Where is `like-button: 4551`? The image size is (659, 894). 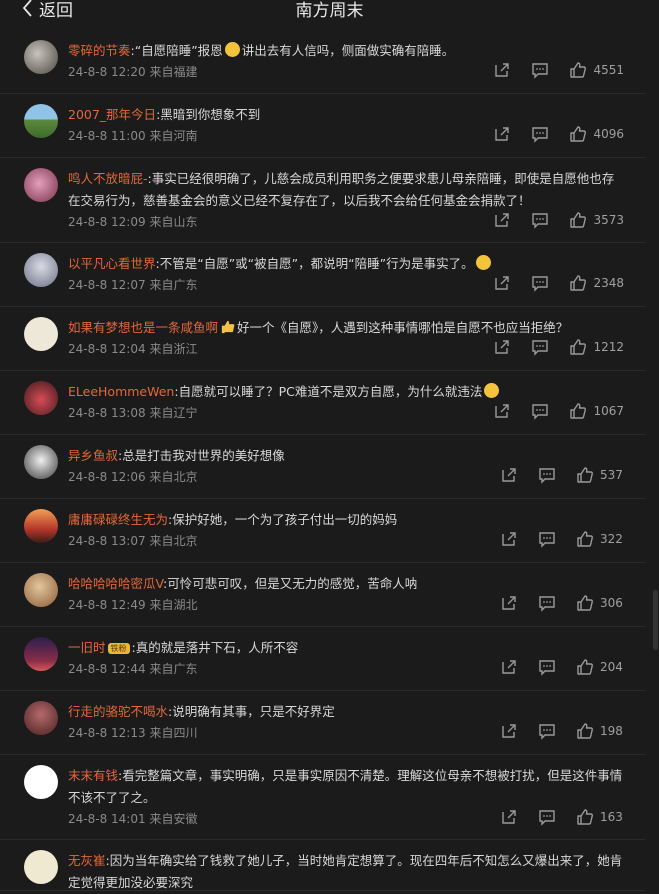 like-button: 4551 is located at coordinates (596, 70).